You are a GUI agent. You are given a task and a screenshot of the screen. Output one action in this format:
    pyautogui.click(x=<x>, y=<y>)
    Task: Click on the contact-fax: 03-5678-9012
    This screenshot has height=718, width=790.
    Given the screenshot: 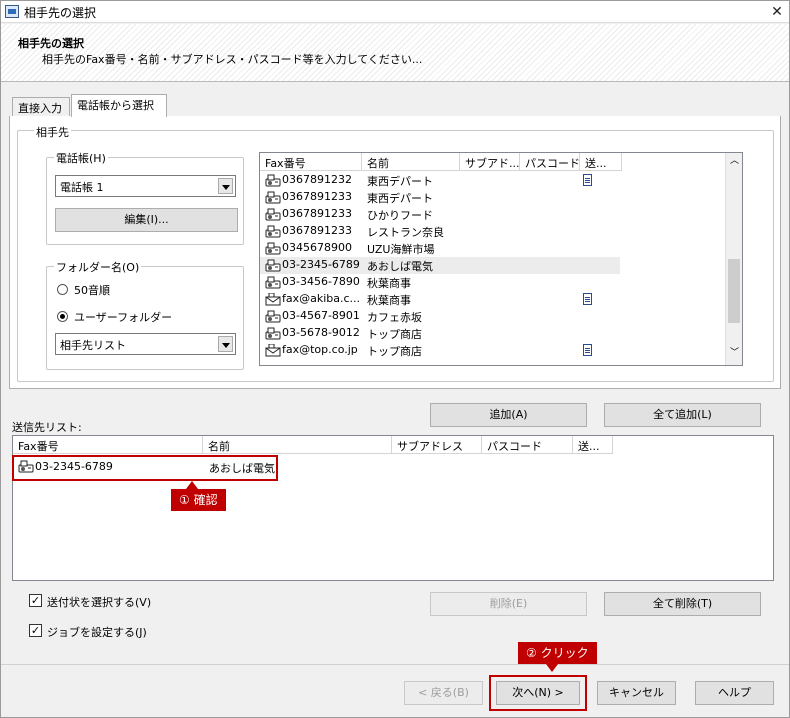 What is the action you would take?
    pyautogui.click(x=321, y=332)
    